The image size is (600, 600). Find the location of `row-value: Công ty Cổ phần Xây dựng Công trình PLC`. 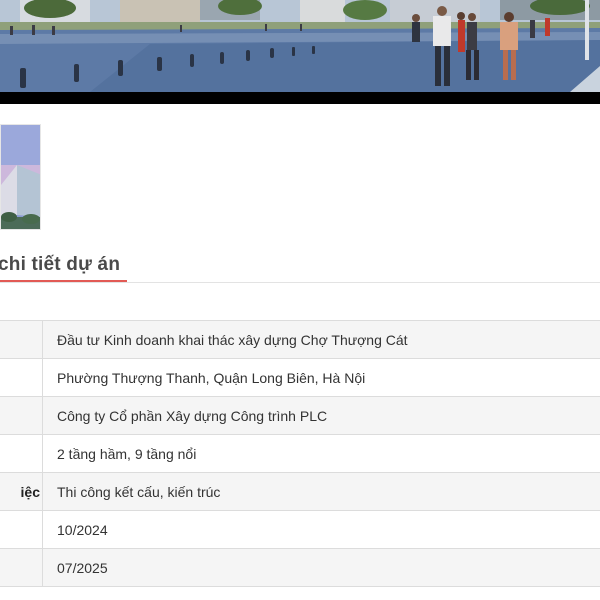

row-value: Công ty Cổ phần Xây dựng Công trình PLC is located at coordinates (321, 415).